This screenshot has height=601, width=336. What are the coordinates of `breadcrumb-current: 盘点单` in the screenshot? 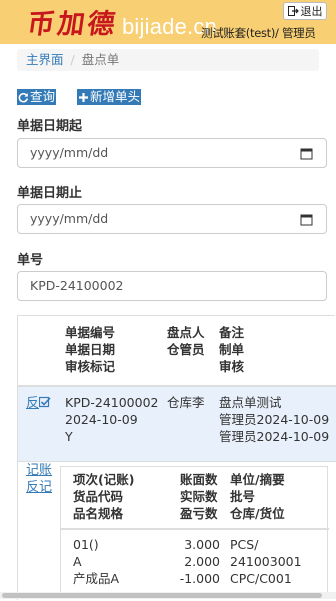 It's located at (100, 59).